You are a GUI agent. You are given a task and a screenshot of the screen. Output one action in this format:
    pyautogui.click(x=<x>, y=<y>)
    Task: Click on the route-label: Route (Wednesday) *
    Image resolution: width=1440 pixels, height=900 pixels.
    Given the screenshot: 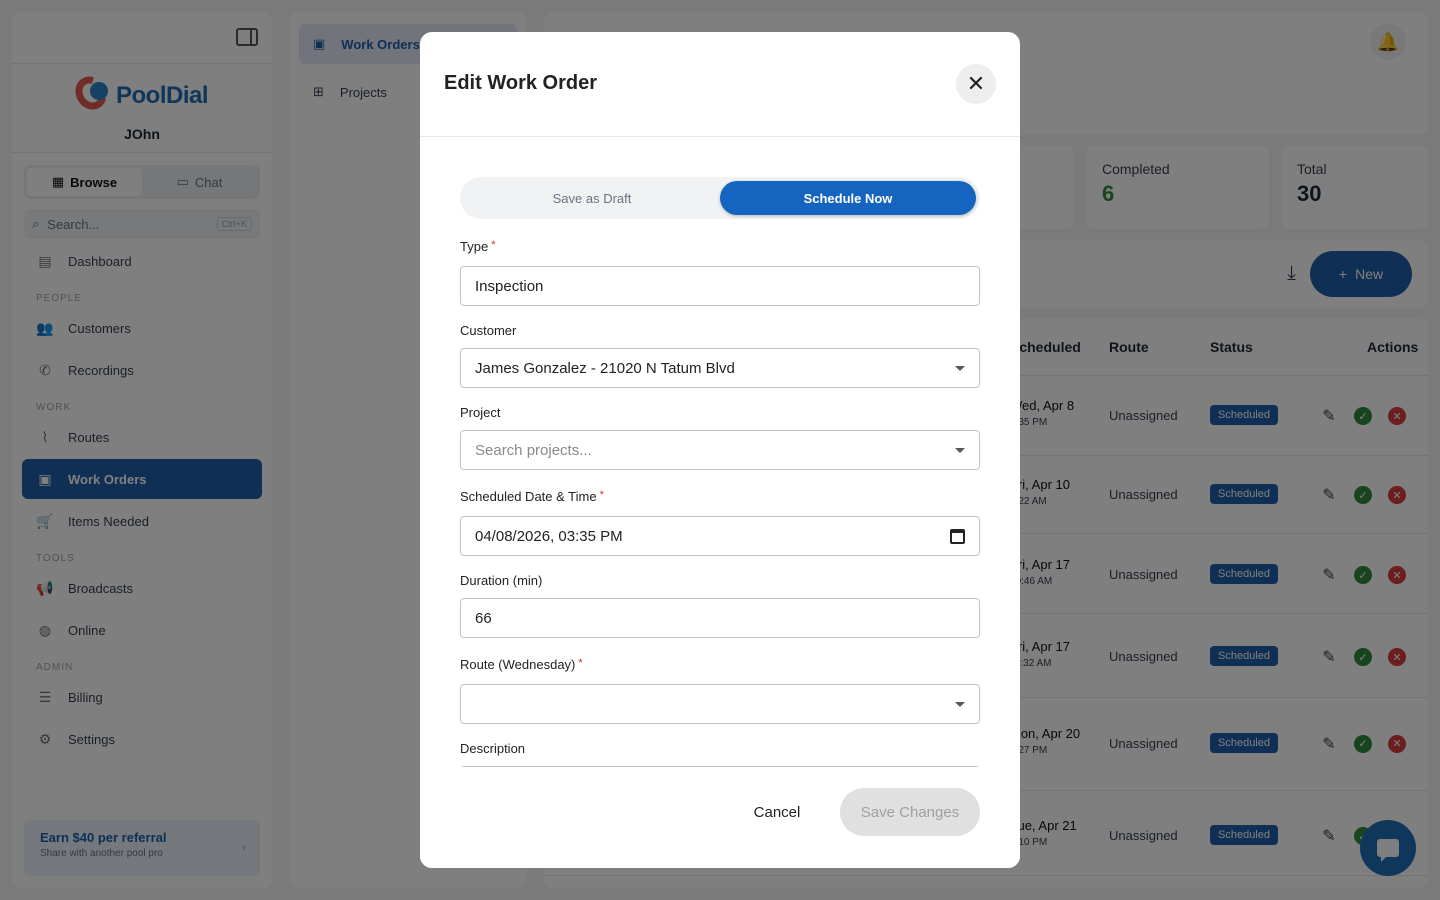 What is the action you would take?
    pyautogui.click(x=521, y=664)
    